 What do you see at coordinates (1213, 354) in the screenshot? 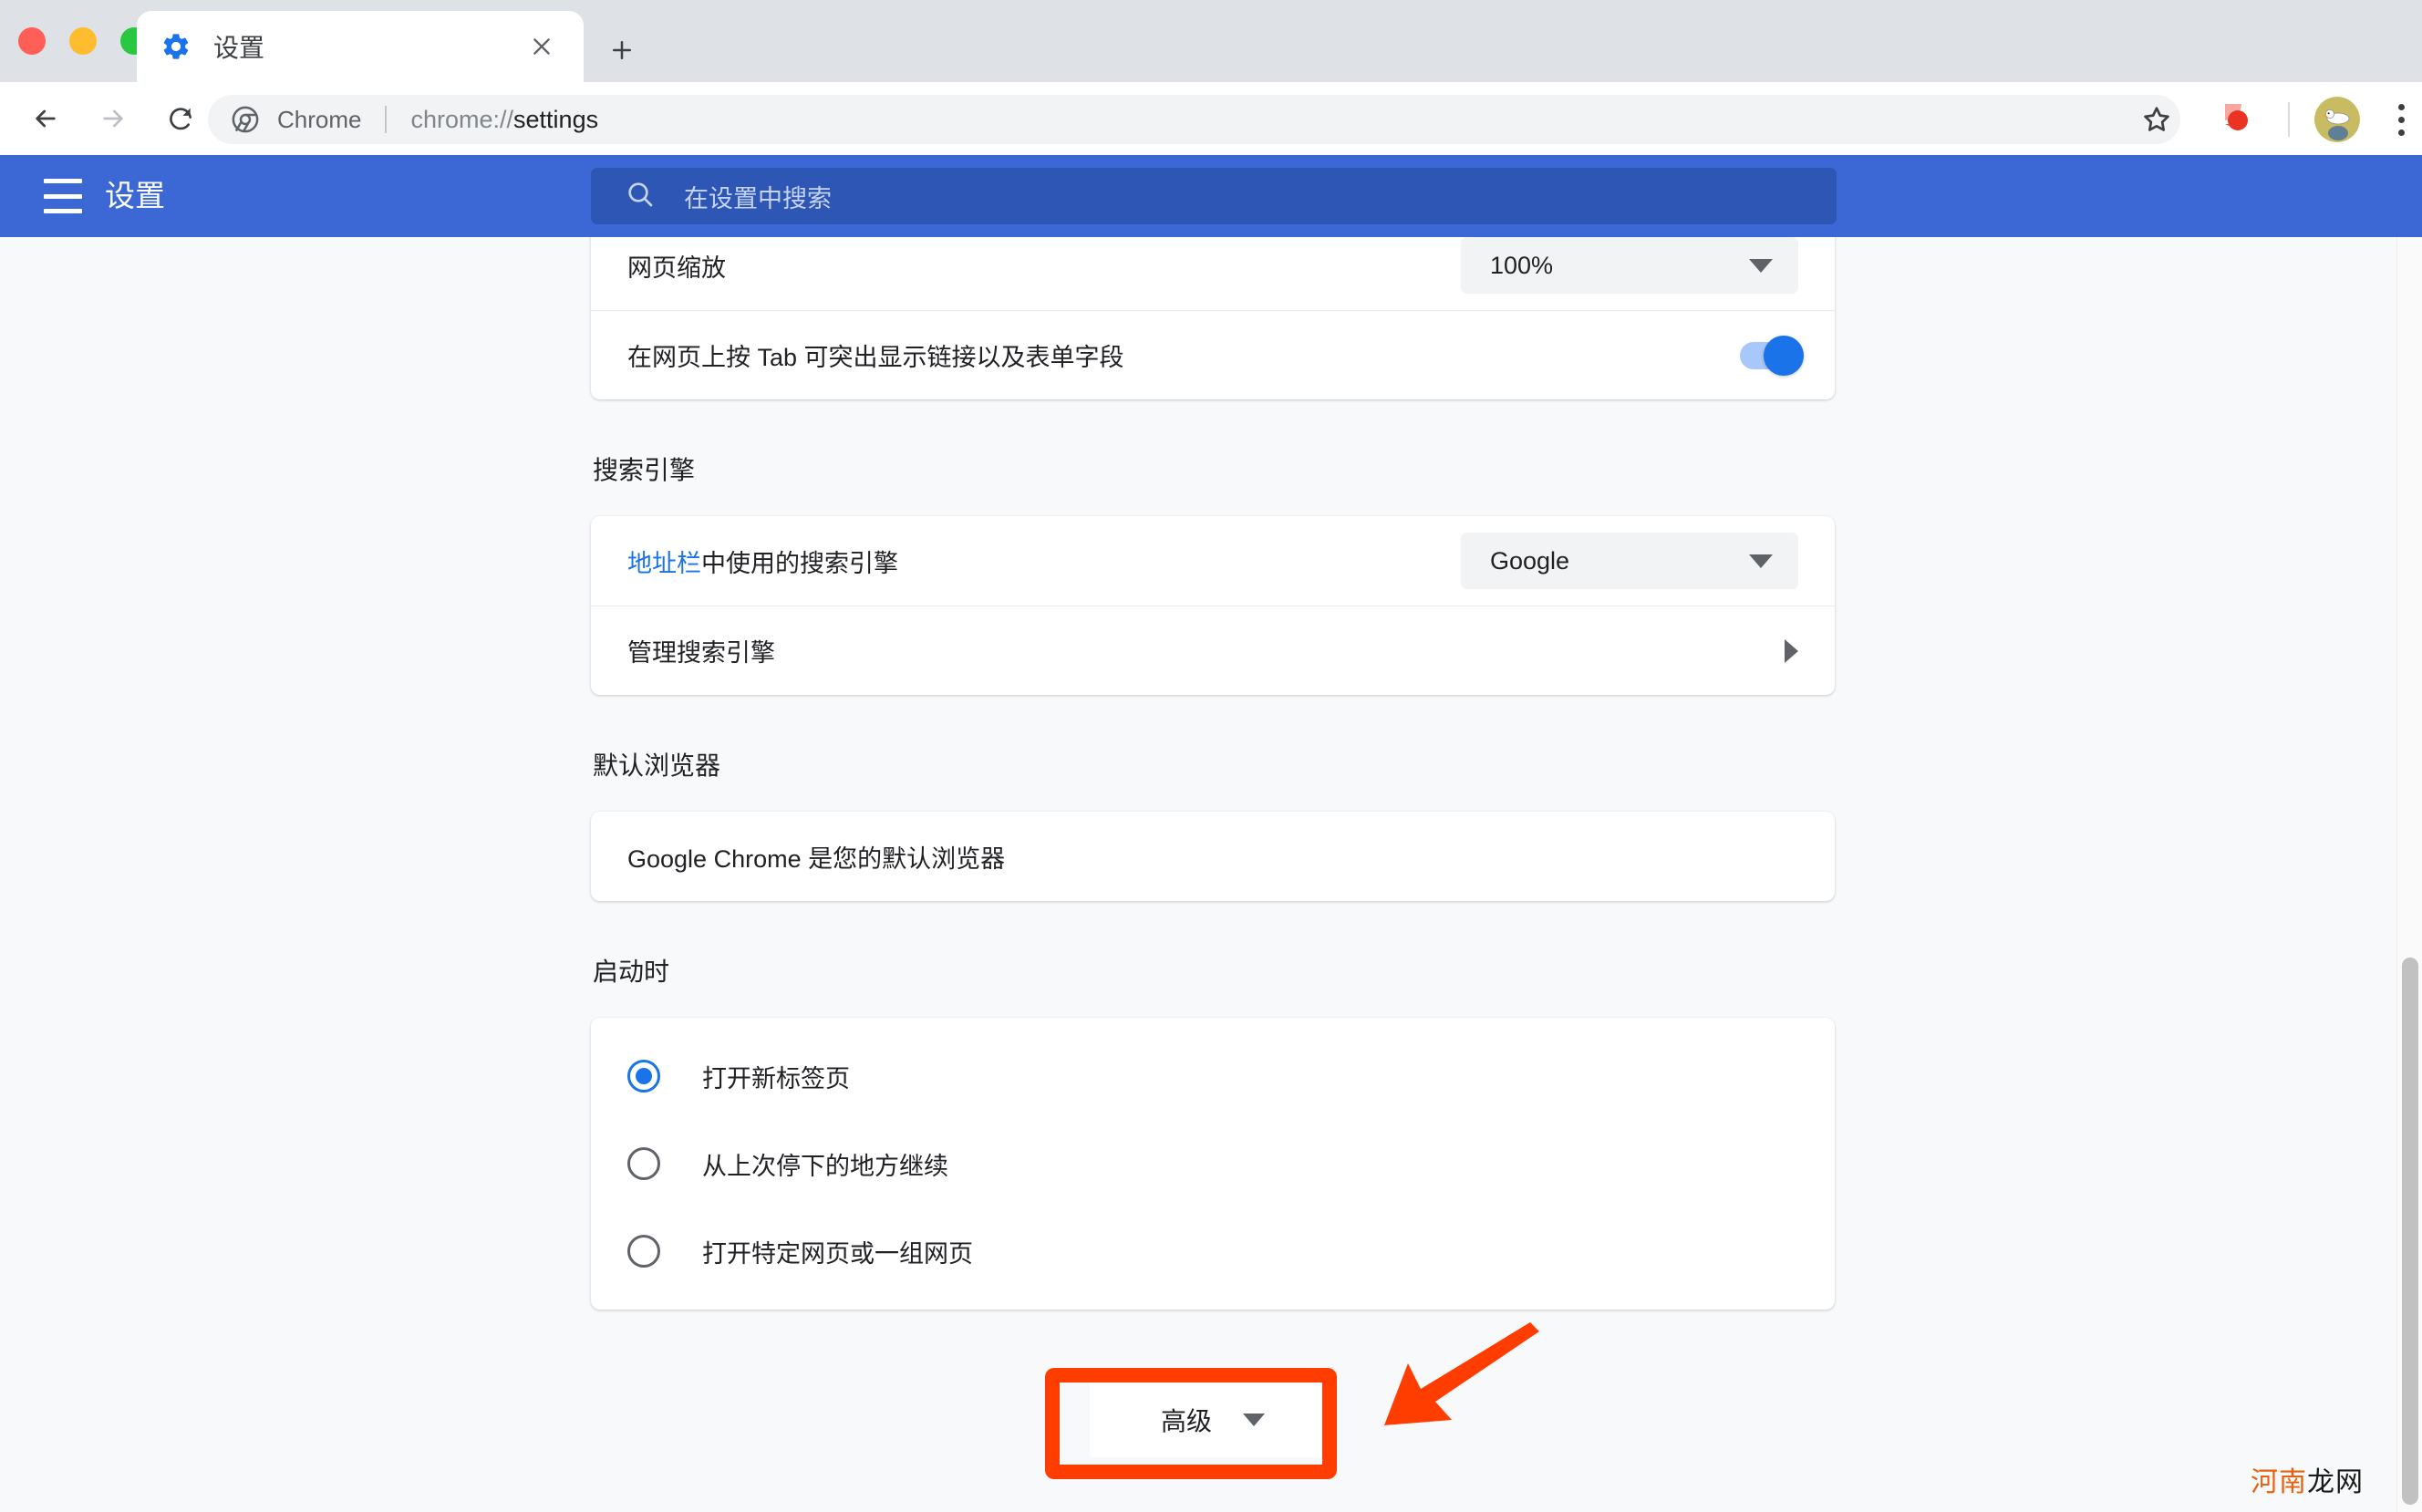
I see `row-tab-focus: 在网页上按 Tab 可突出显示链接以及表单字段` at bounding box center [1213, 354].